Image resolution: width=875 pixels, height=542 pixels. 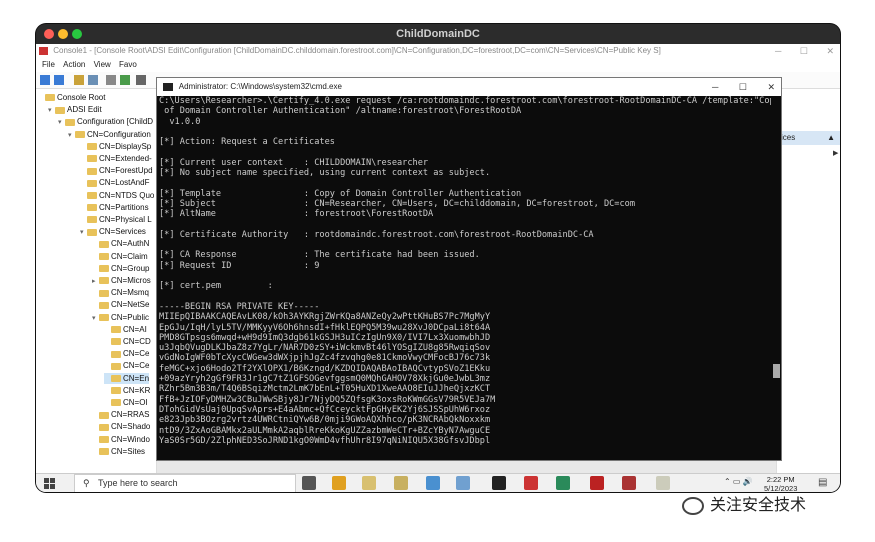 I want to click on tree-item: CN=Claim, so click(x=120, y=256).